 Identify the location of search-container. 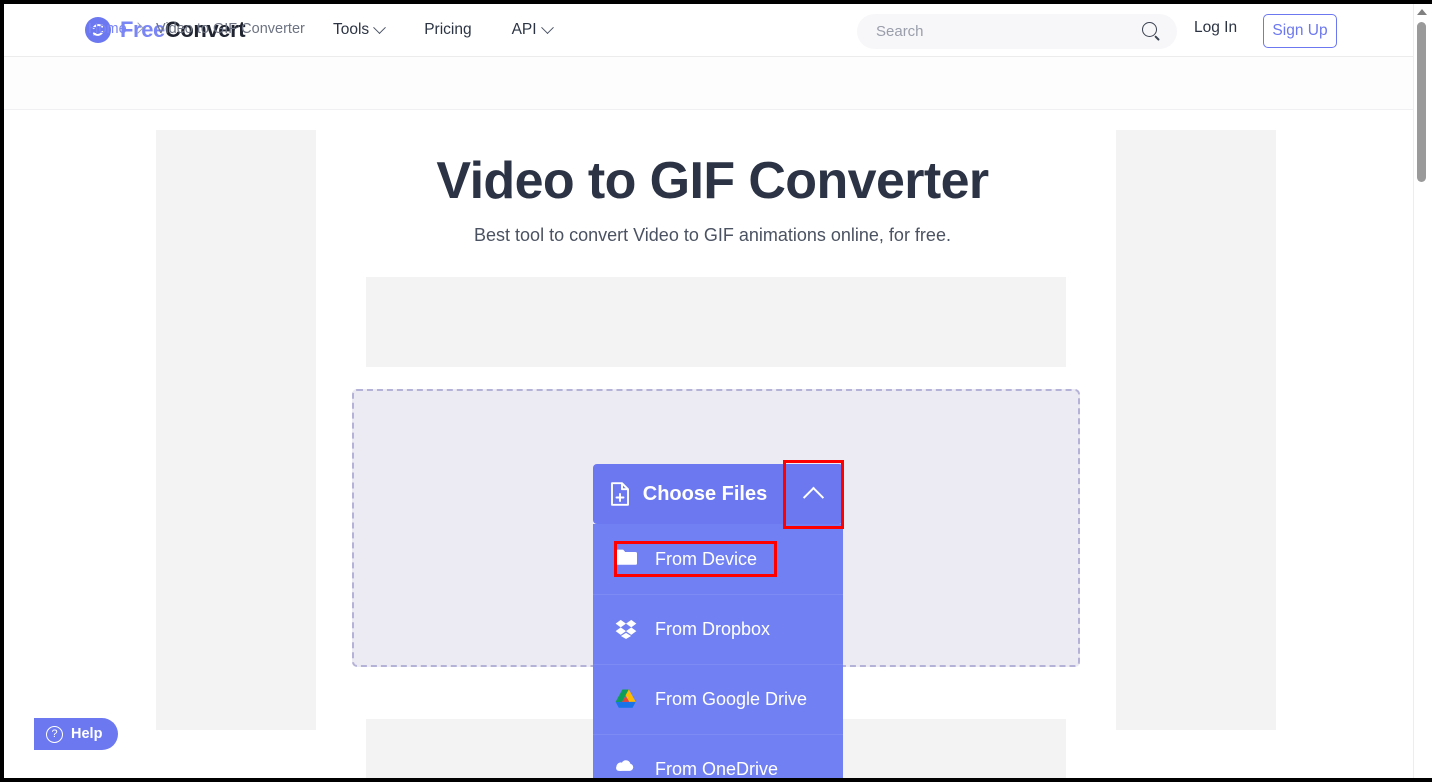
(1017, 31).